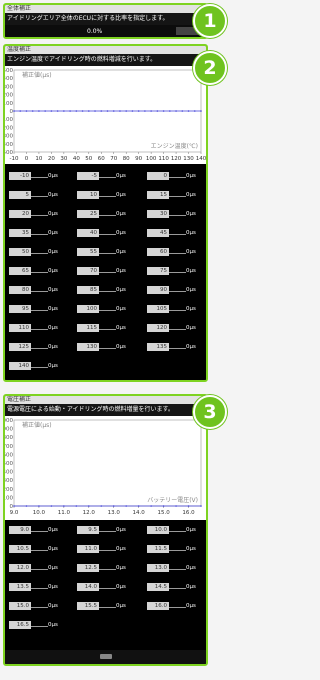 Image resolution: width=320 pixels, height=680 pixels. What do you see at coordinates (158, 252) in the screenshot?
I see `cell-x-label: 60` at bounding box center [158, 252].